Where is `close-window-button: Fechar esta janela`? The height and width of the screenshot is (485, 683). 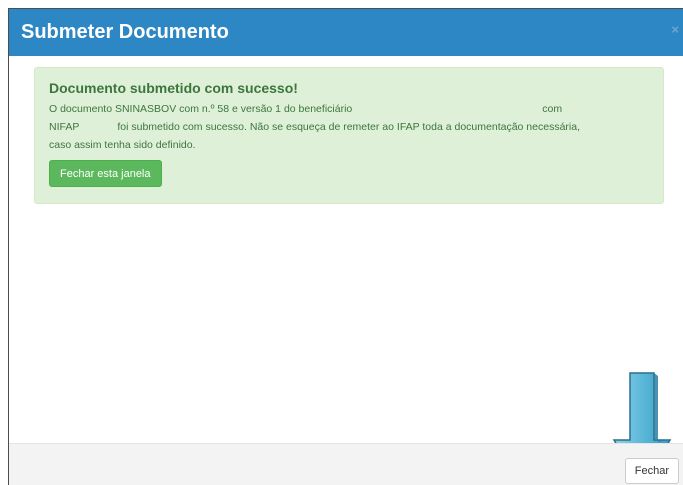
close-window-button: Fechar esta janela is located at coordinates (105, 173).